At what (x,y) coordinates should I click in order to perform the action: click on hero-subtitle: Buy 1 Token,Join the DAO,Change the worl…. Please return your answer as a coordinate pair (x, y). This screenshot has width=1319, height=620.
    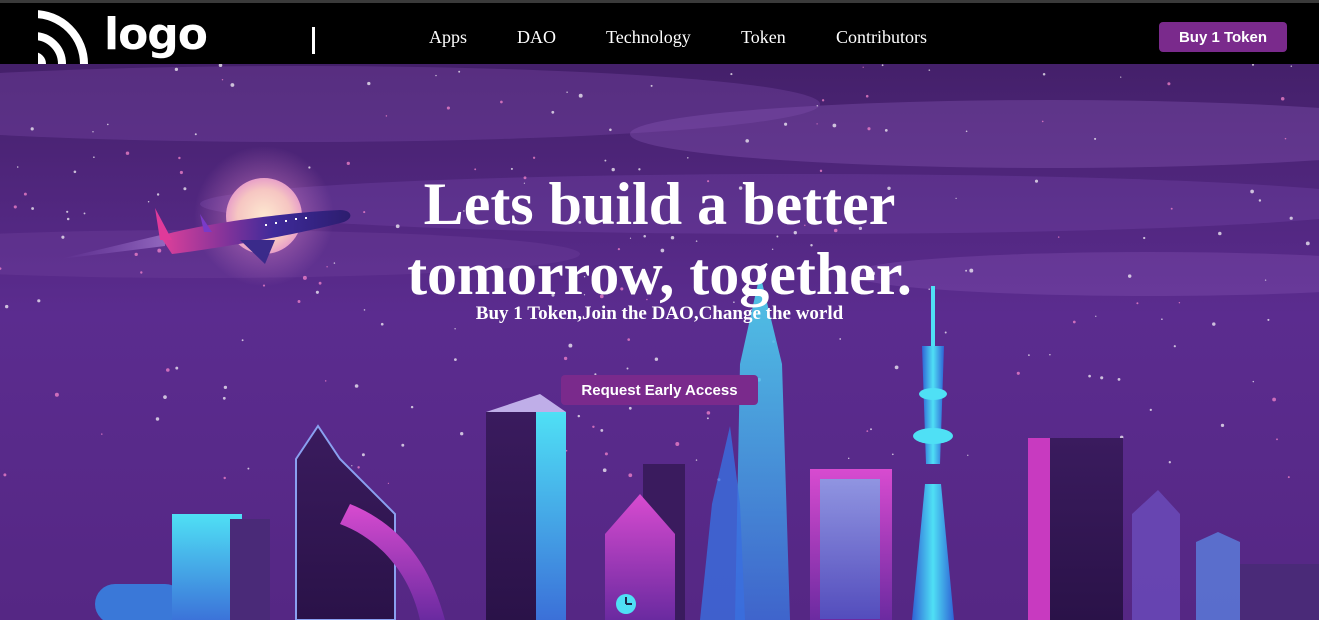
    Looking at the image, I should click on (659, 313).